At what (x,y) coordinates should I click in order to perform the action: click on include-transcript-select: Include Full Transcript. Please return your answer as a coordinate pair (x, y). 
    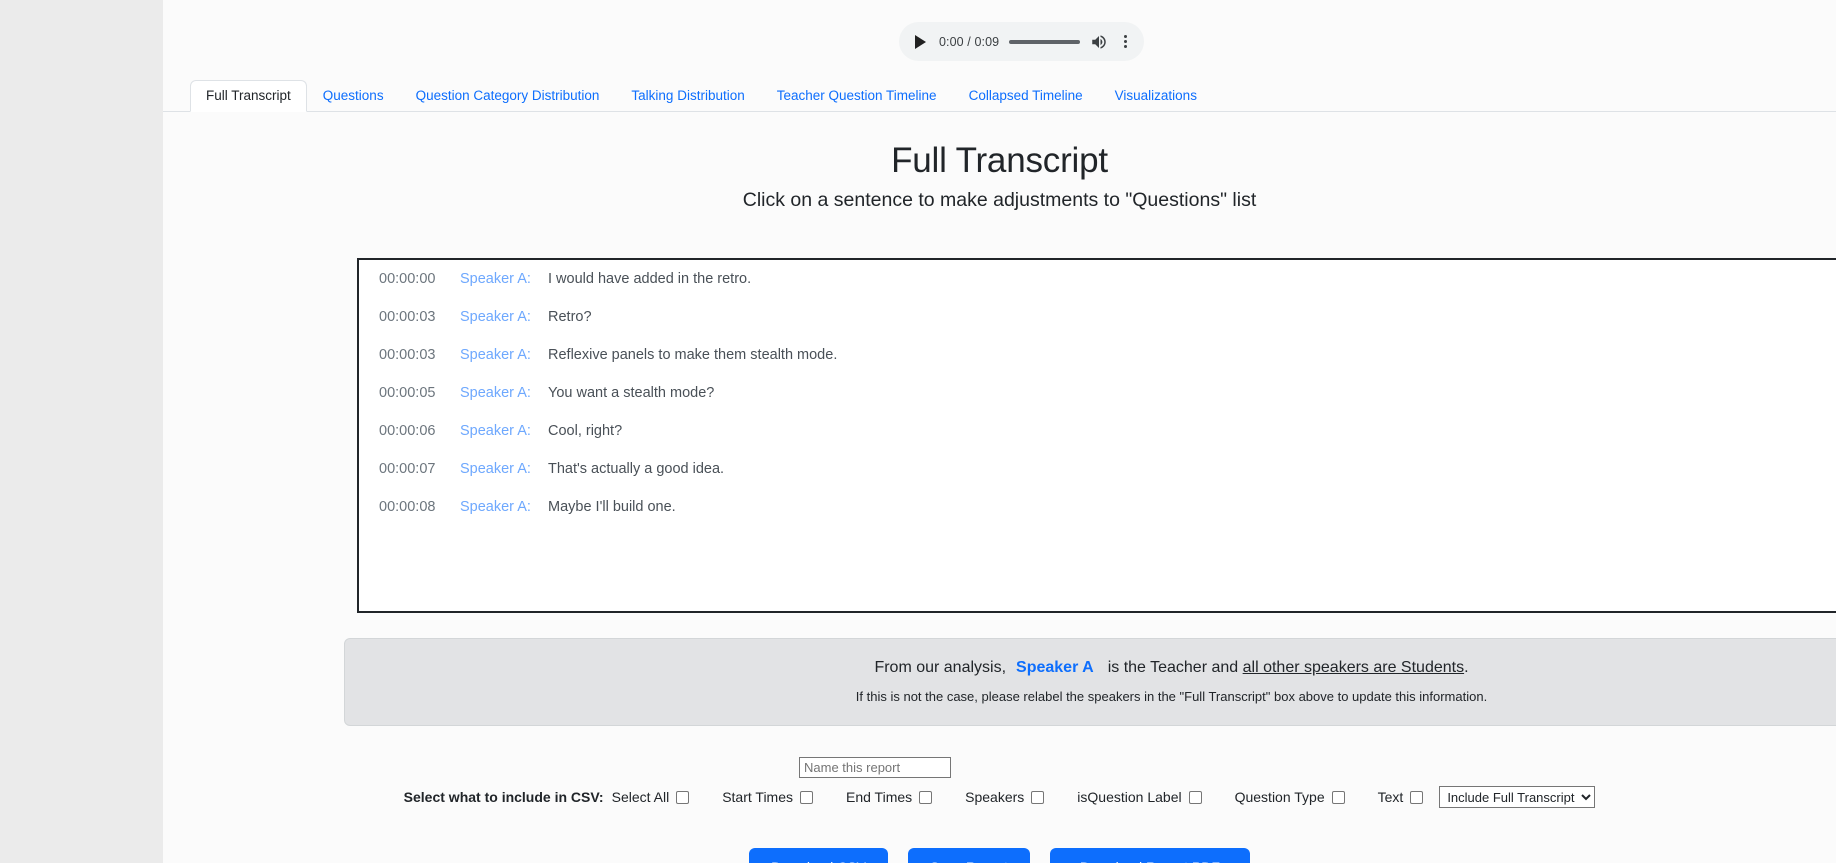
    Looking at the image, I should click on (1517, 797).